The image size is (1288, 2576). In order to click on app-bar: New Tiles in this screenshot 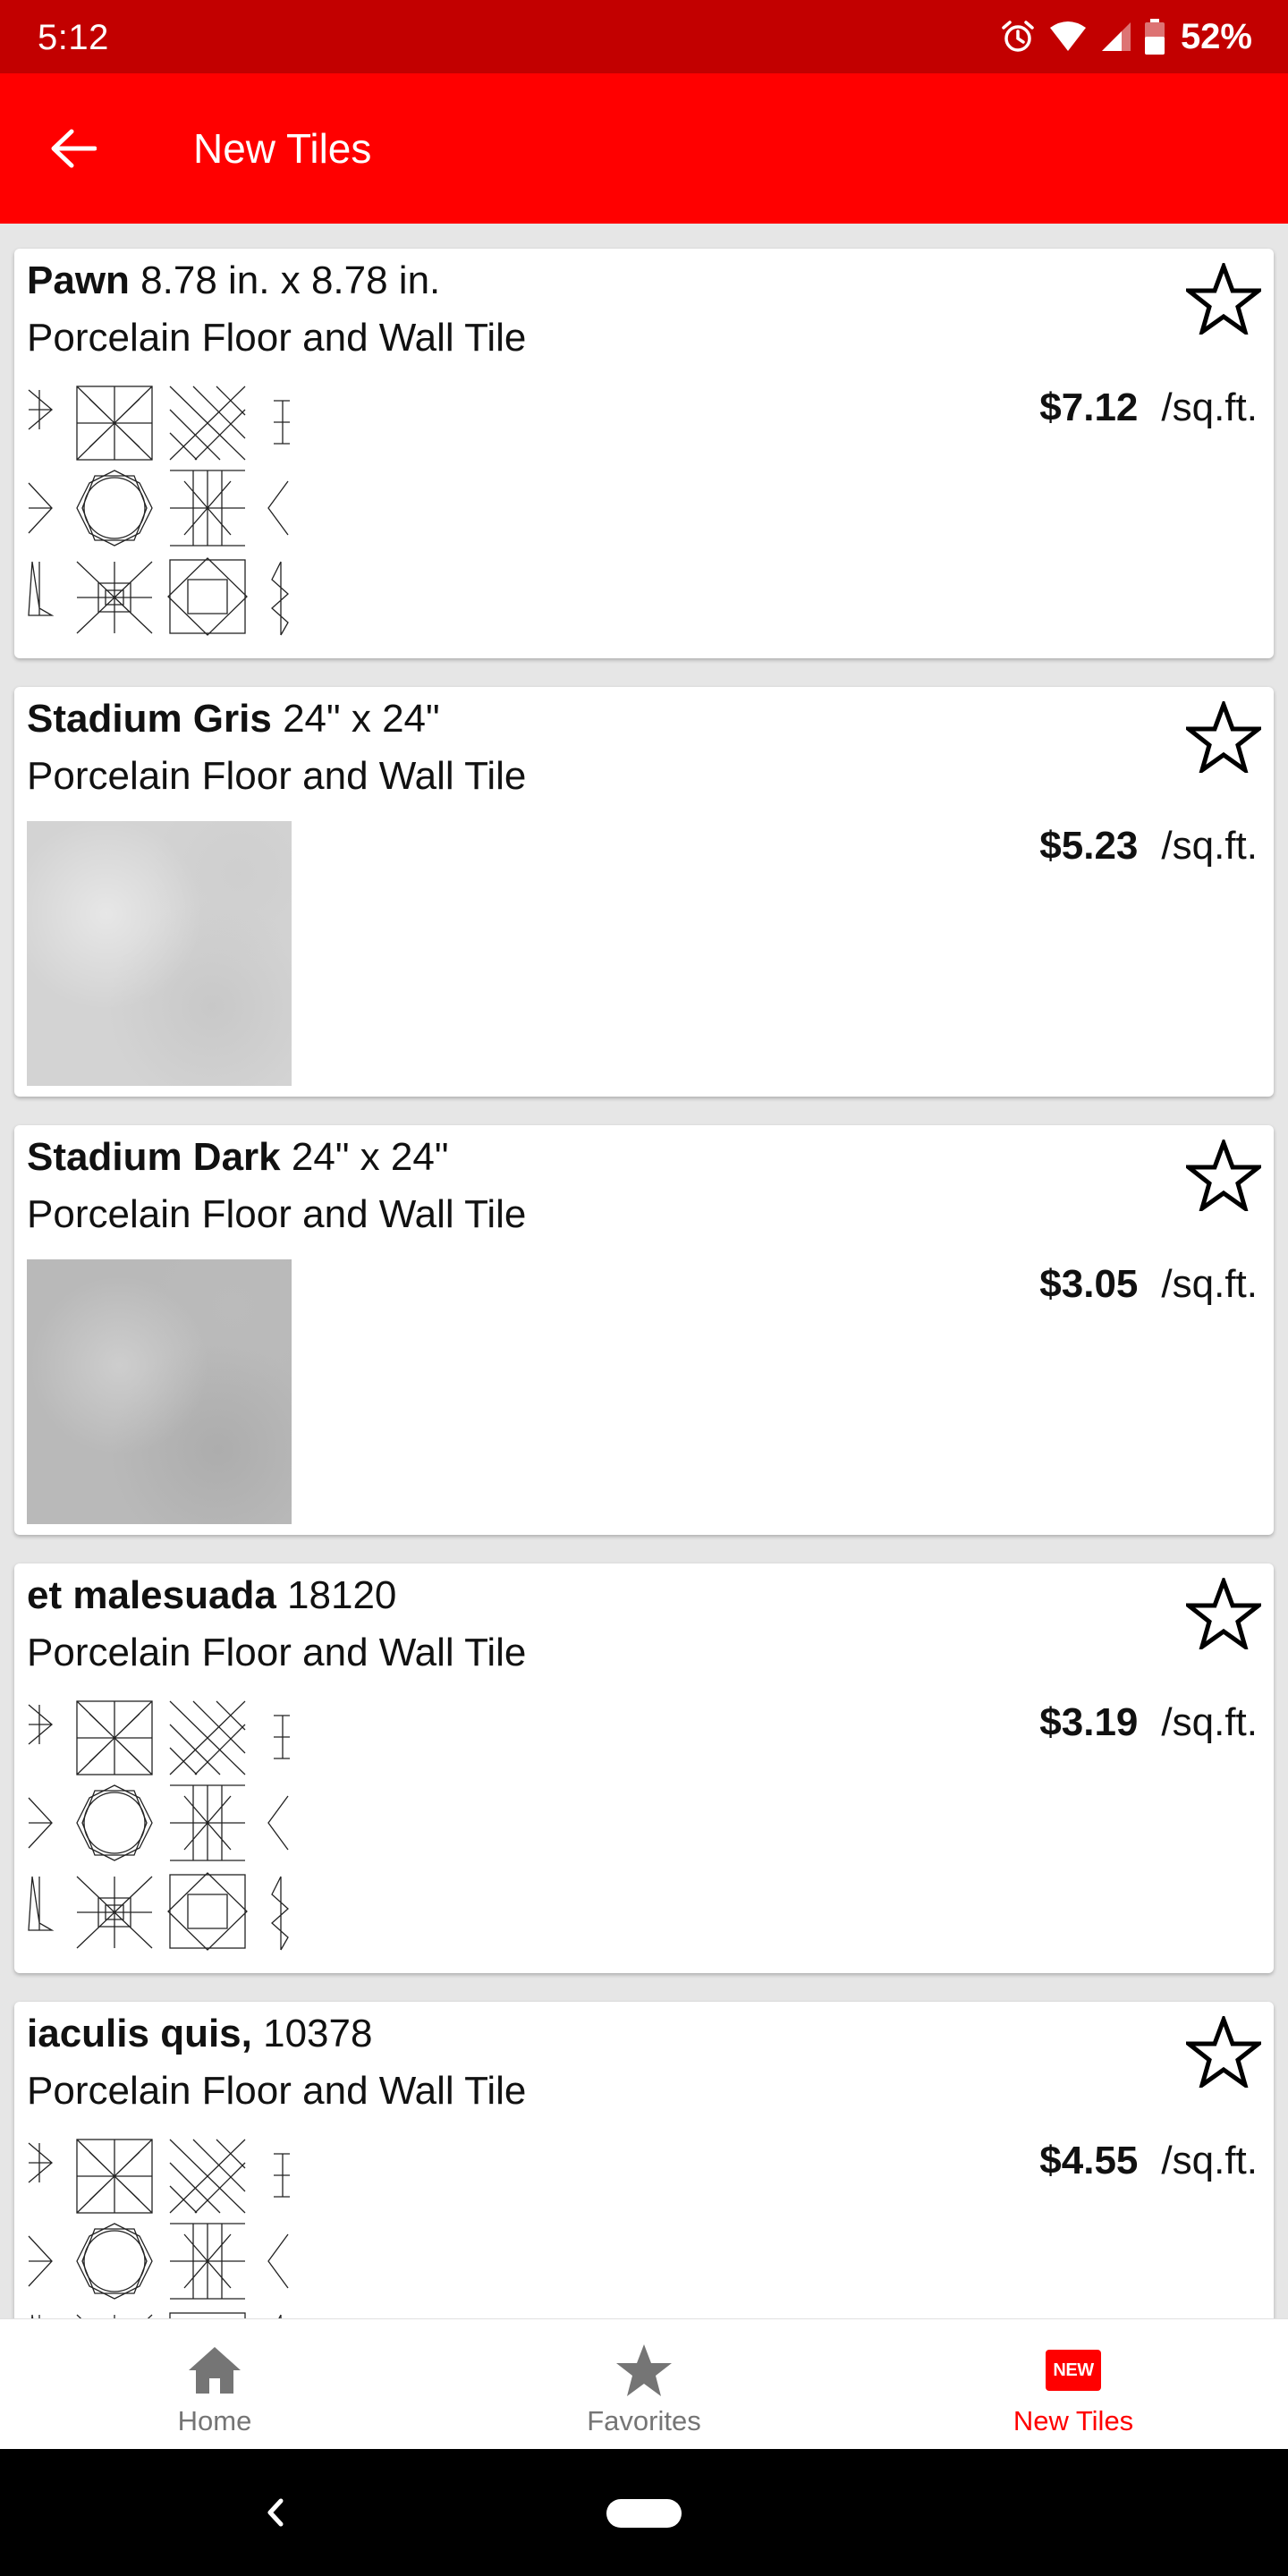, I will do `click(644, 148)`.